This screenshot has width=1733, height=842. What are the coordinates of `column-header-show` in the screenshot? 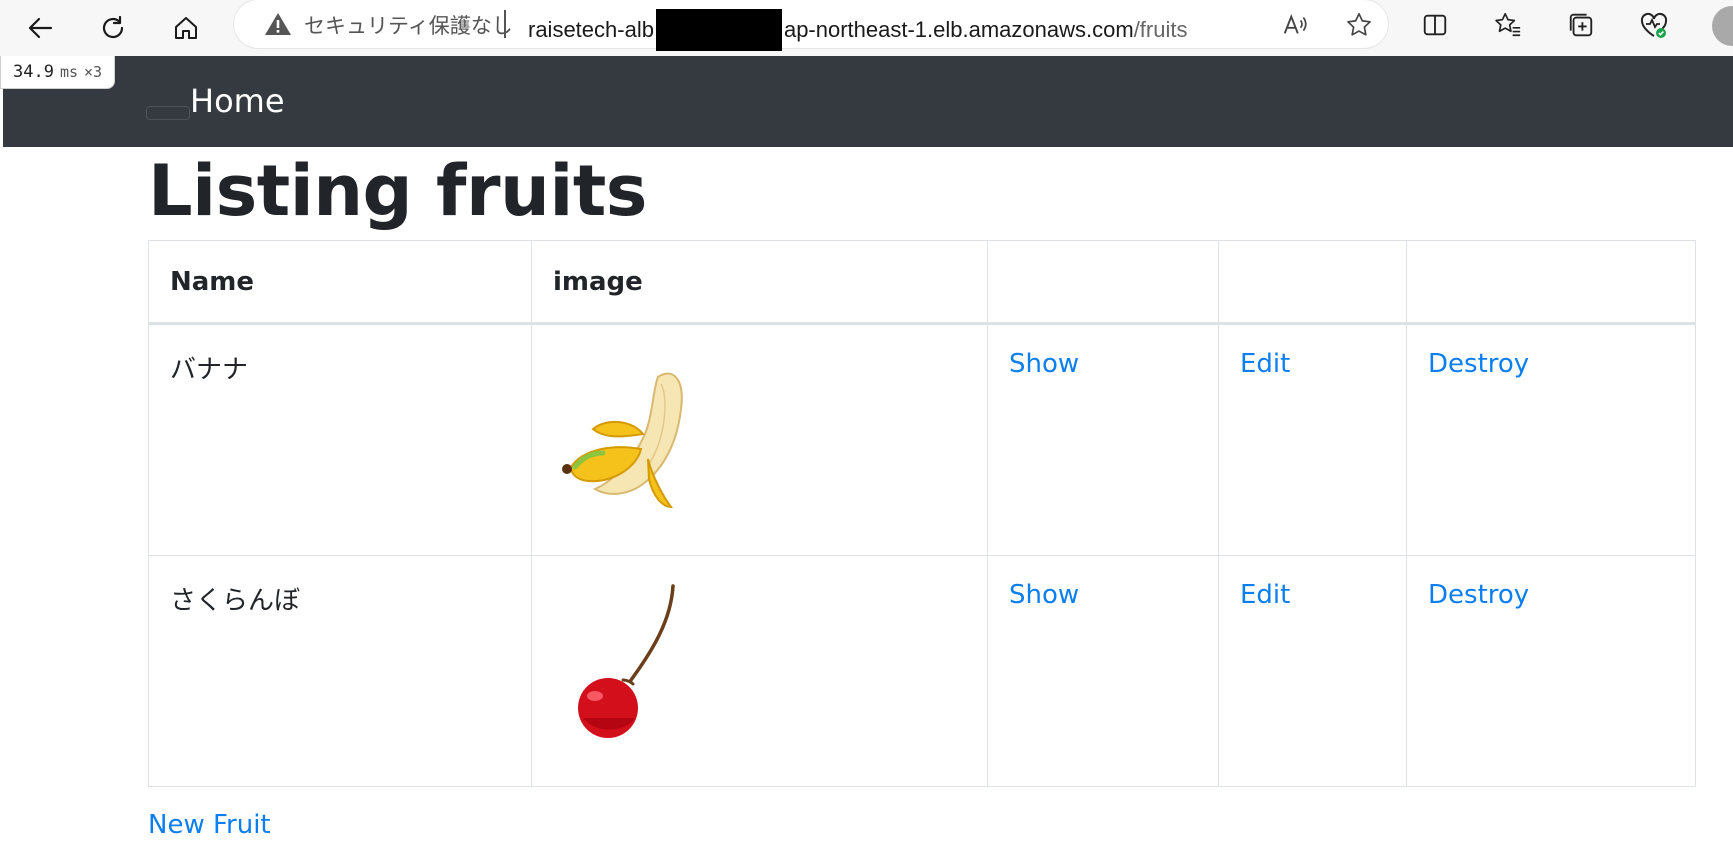 It's located at (1103, 282).